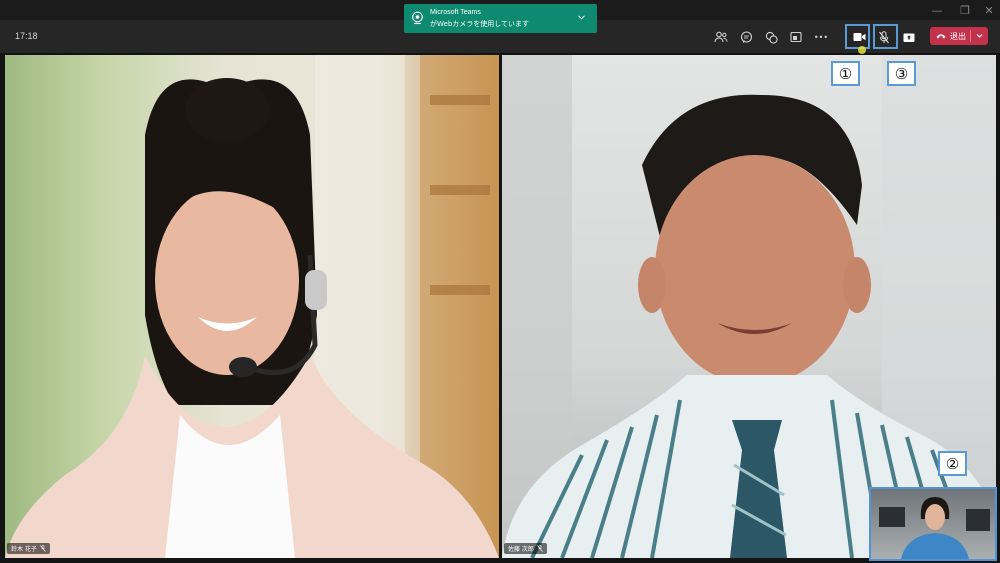 This screenshot has height=563, width=1000. What do you see at coordinates (857, 36) in the screenshot?
I see `camera-highlight-box` at bounding box center [857, 36].